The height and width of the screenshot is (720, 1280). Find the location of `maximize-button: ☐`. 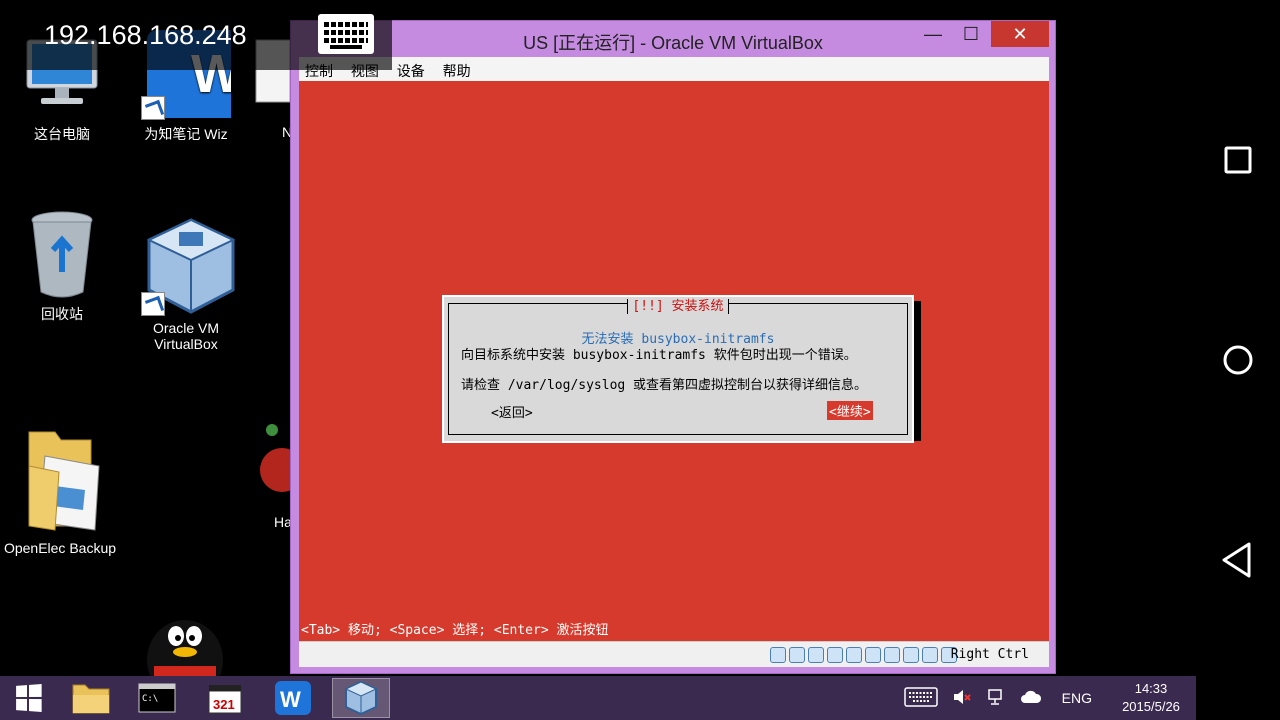

maximize-button: ☐ is located at coordinates (971, 34).